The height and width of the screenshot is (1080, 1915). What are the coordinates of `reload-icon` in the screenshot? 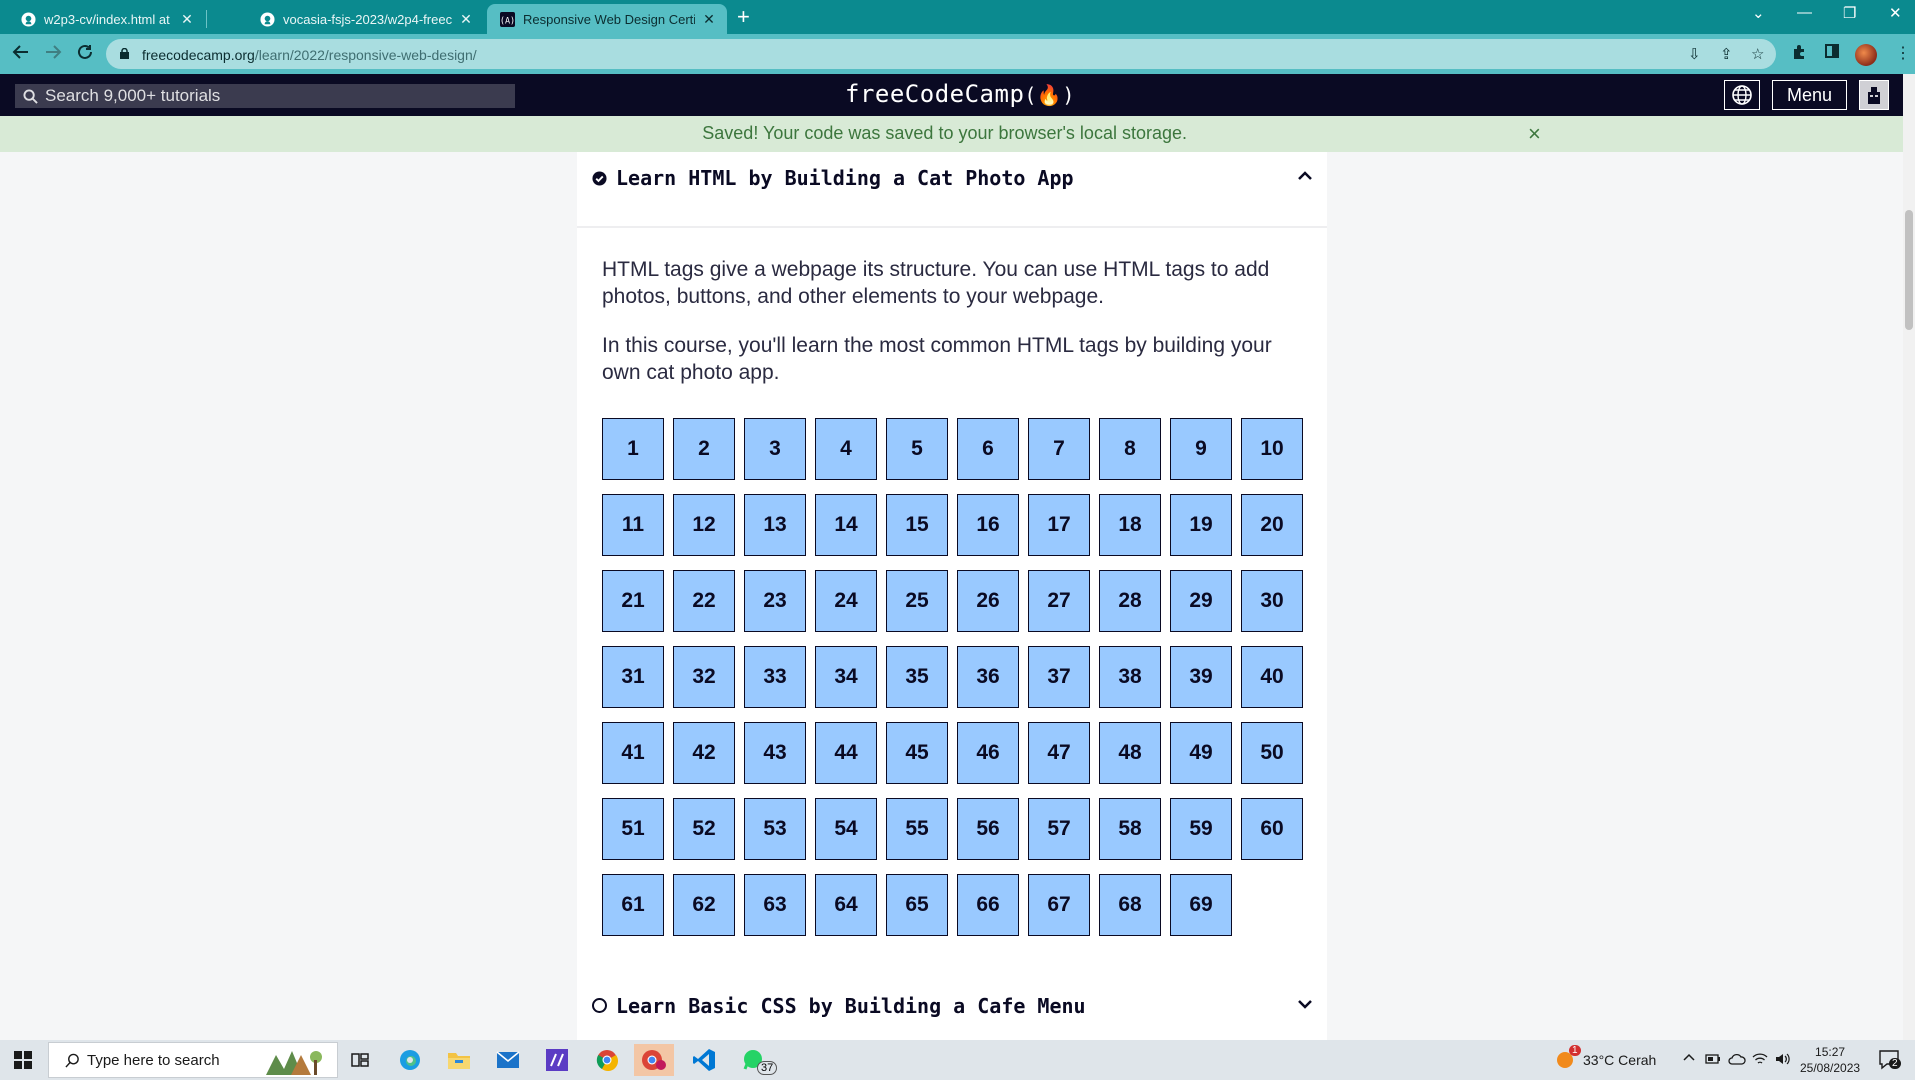 It's located at (85, 54).